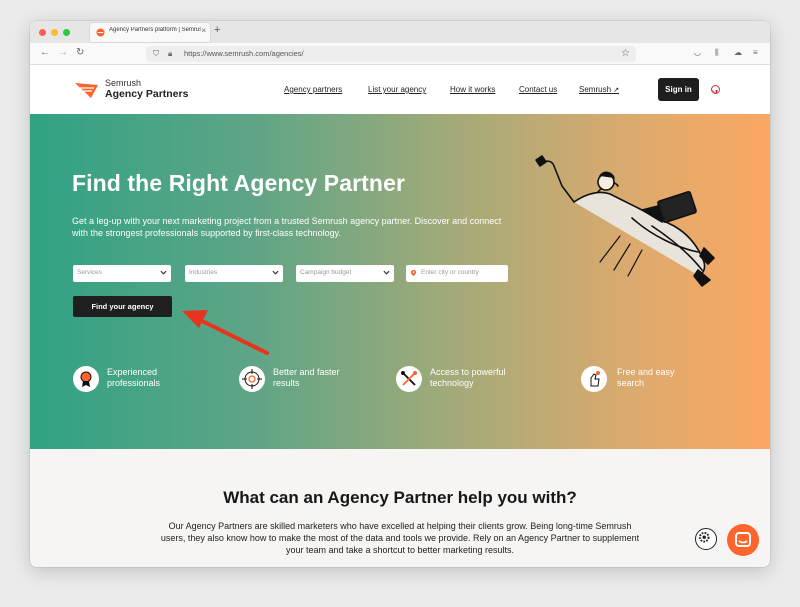 The height and width of the screenshot is (607, 800). I want to click on location-placeholder: Enter city or country, so click(450, 272).